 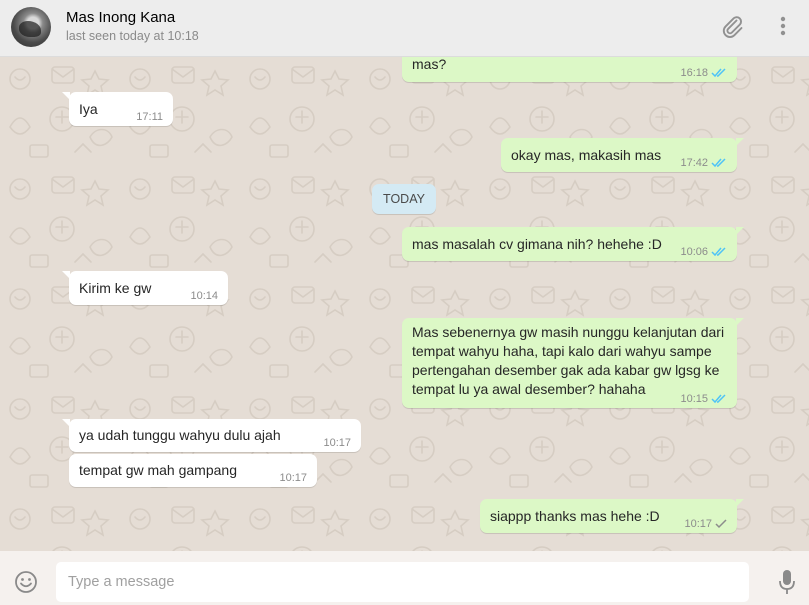 What do you see at coordinates (537, 244) in the screenshot?
I see `message-text: mas masalah cv gimana nih? hehehe :D` at bounding box center [537, 244].